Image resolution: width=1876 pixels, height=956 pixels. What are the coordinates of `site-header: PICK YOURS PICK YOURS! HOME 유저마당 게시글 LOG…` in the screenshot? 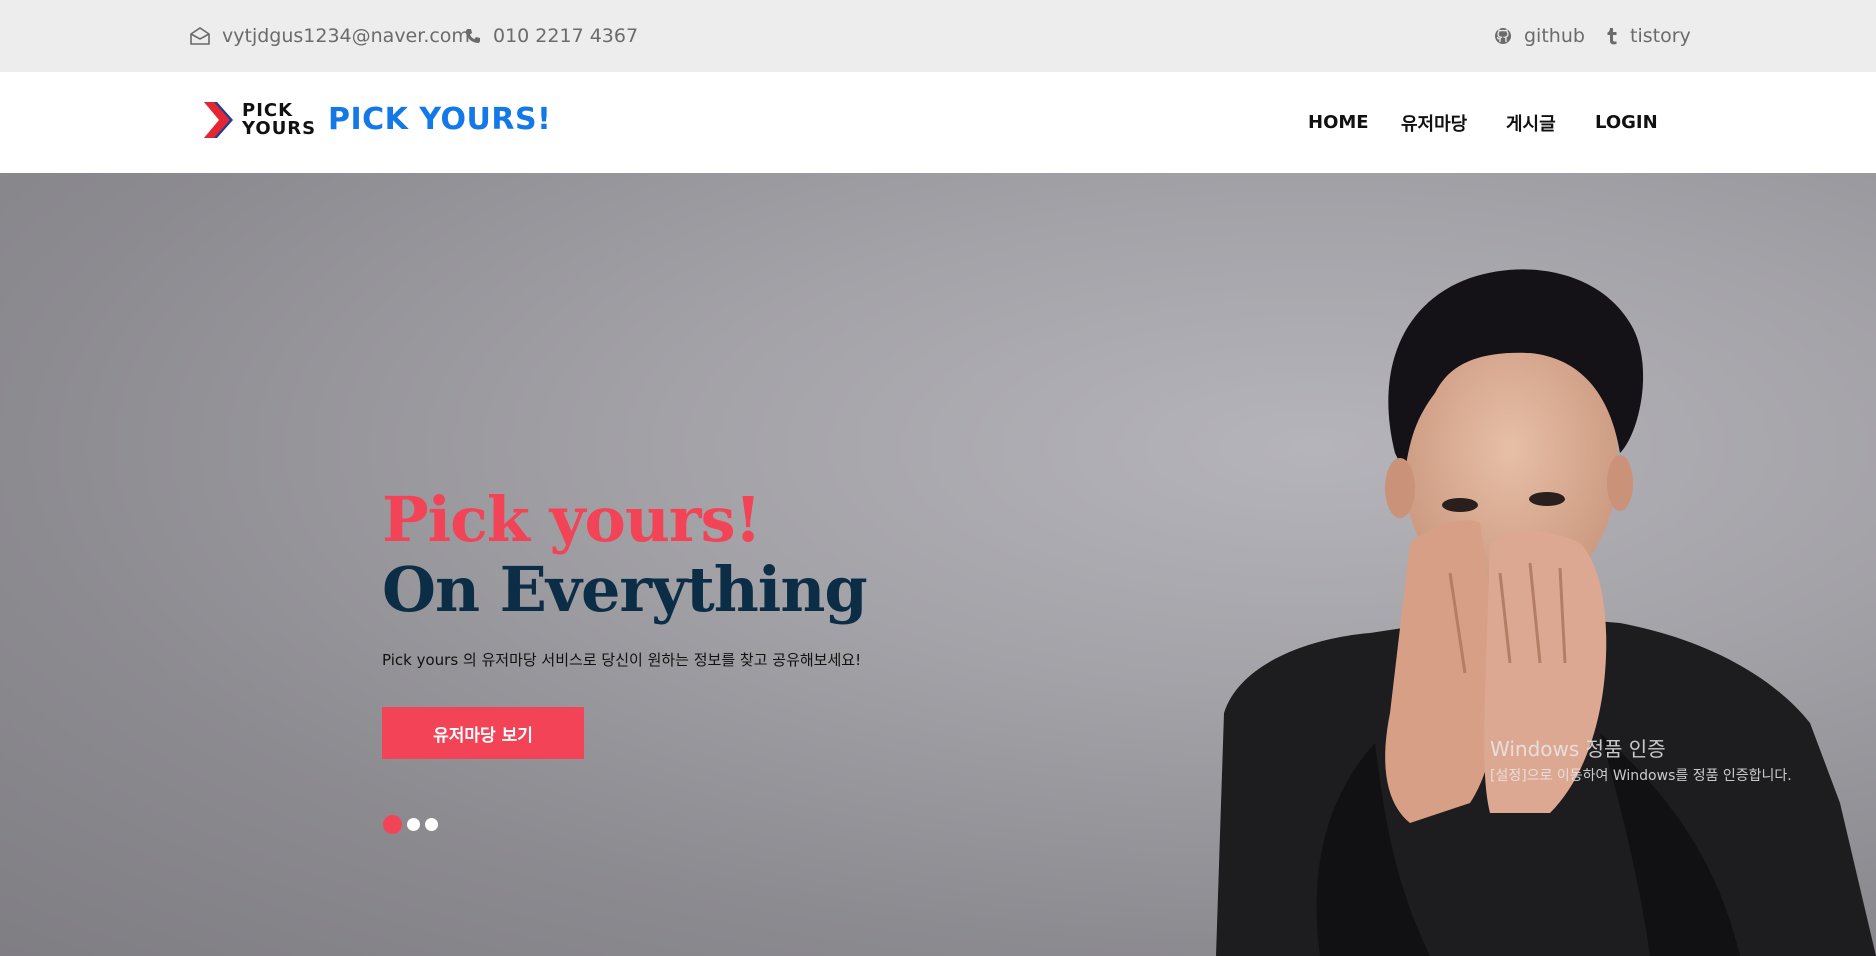 It's located at (938, 122).